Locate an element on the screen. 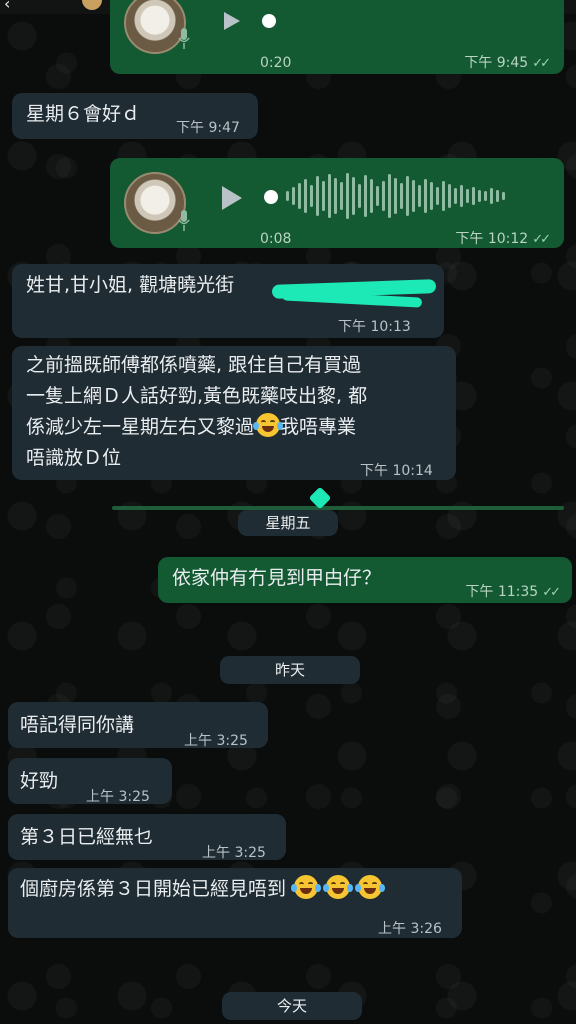  date-separator: 昨天 is located at coordinates (290, 670).